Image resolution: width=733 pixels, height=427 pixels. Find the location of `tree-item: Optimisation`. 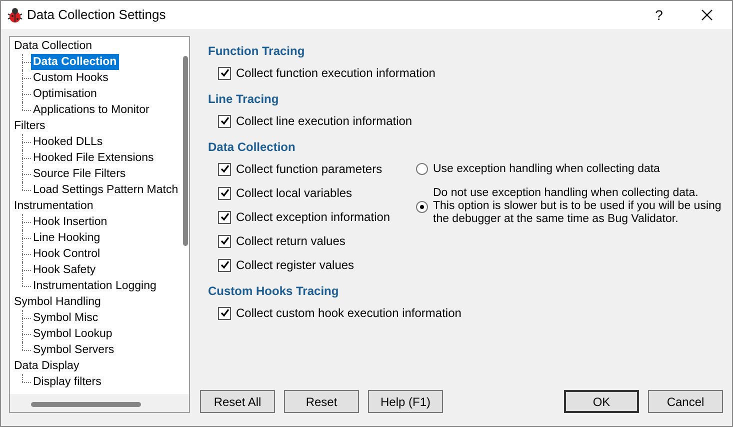

tree-item: Optimisation is located at coordinates (65, 94).